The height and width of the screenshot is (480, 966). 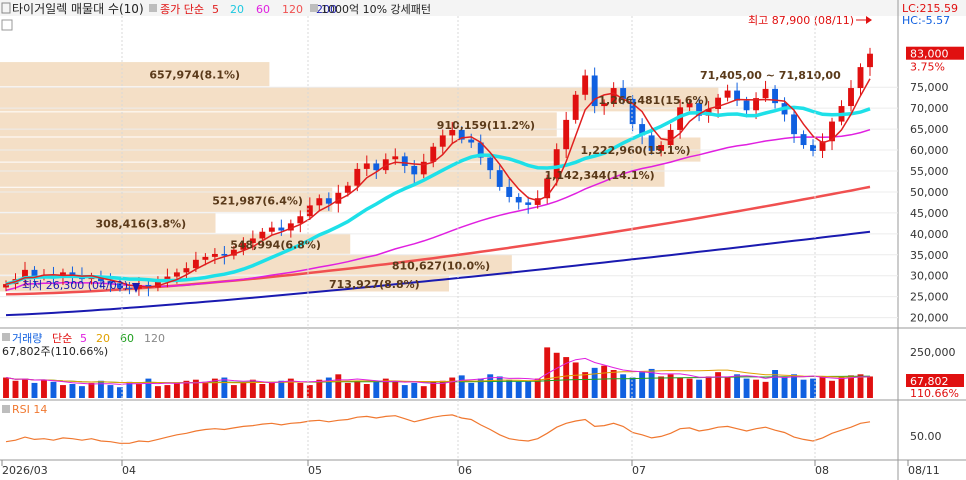 I want to click on price-axis-tick: 60,000, so click(x=929, y=150).